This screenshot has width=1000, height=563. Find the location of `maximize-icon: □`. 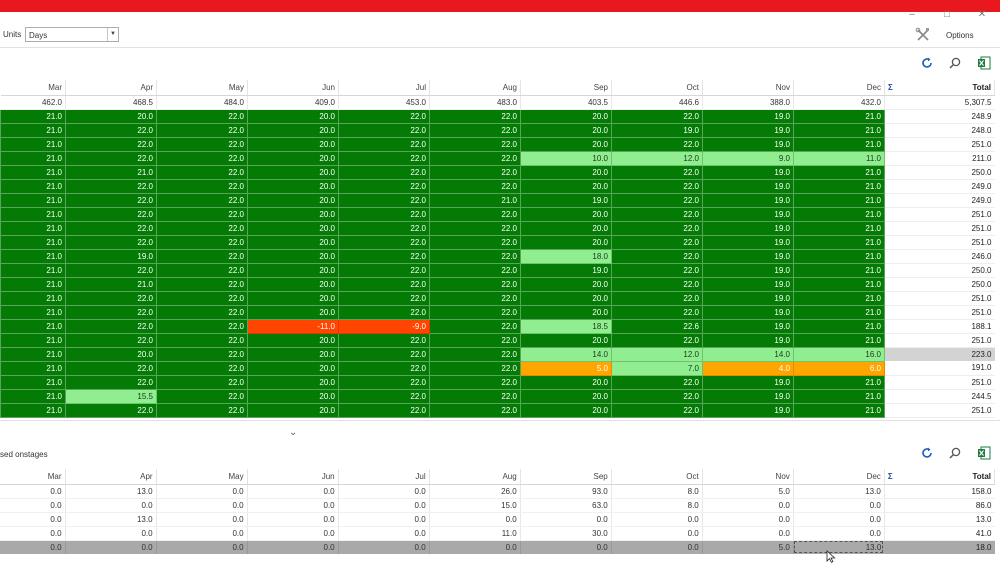

maximize-icon: □ is located at coordinates (947, 16).